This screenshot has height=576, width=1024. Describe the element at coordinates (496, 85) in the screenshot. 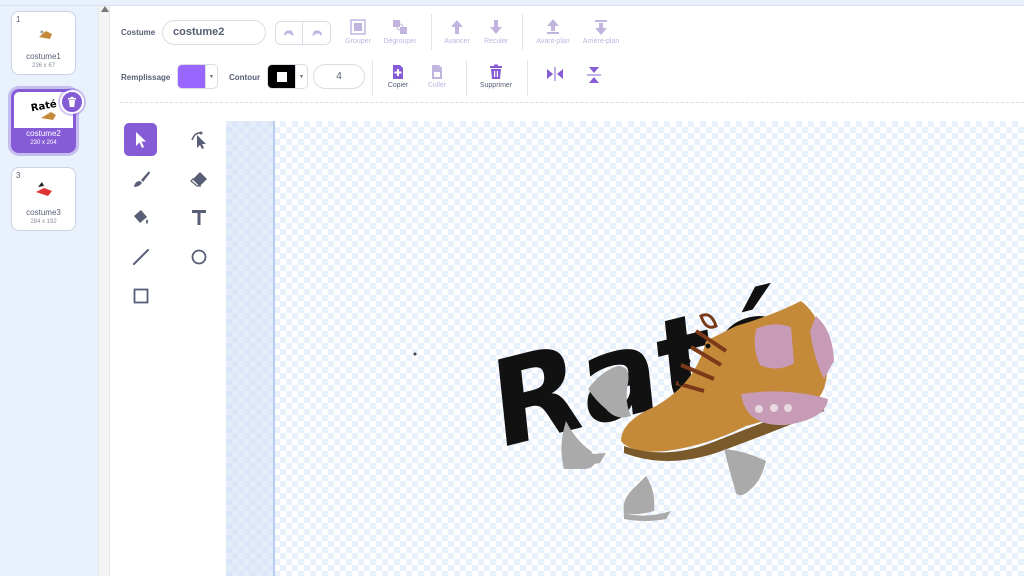

I see `delete-label: Supprimer` at that location.